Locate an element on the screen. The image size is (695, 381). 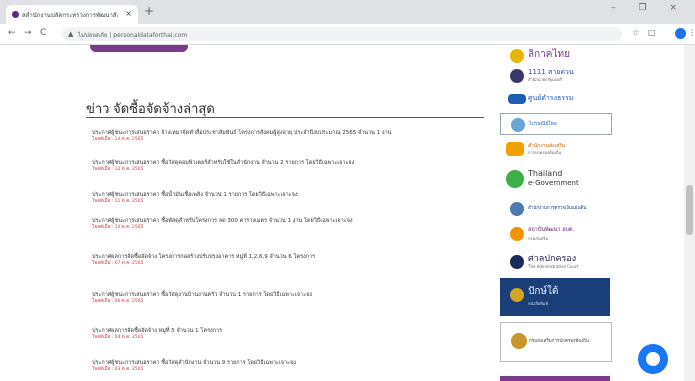
heading-divider is located at coordinates (285, 117).